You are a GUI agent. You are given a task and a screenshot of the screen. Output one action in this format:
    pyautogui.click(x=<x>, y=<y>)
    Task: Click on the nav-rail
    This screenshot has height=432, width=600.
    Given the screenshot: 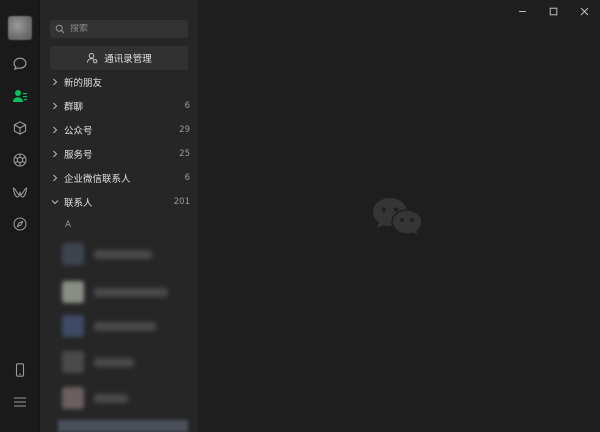 What is the action you would take?
    pyautogui.click(x=20, y=216)
    